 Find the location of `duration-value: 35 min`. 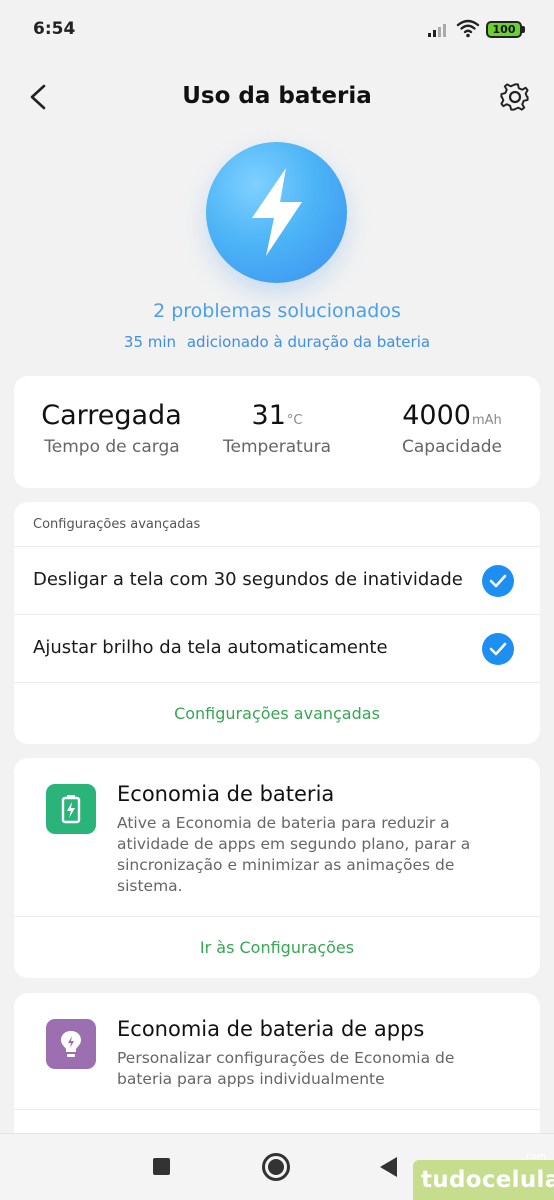

duration-value: 35 min is located at coordinates (150, 342).